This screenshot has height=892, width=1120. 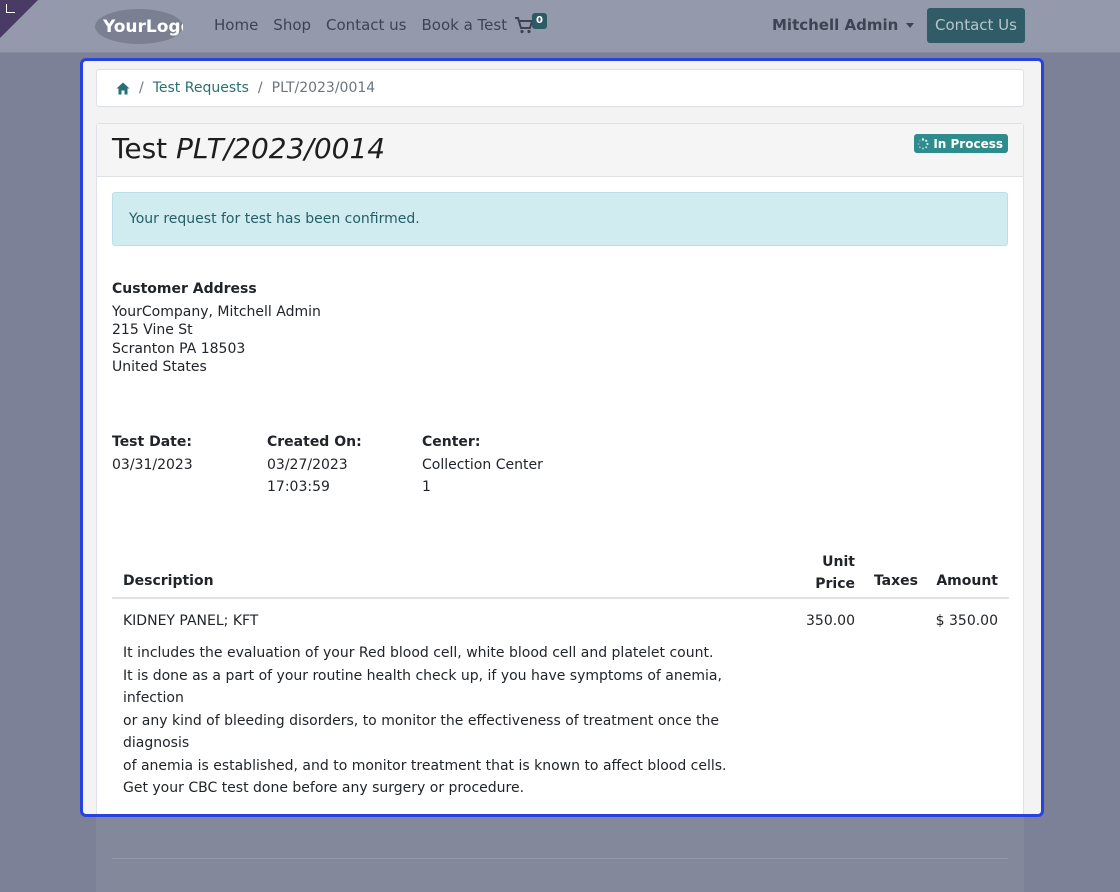 What do you see at coordinates (142, 27) in the screenshot?
I see `logo-text: YourLogo` at bounding box center [142, 27].